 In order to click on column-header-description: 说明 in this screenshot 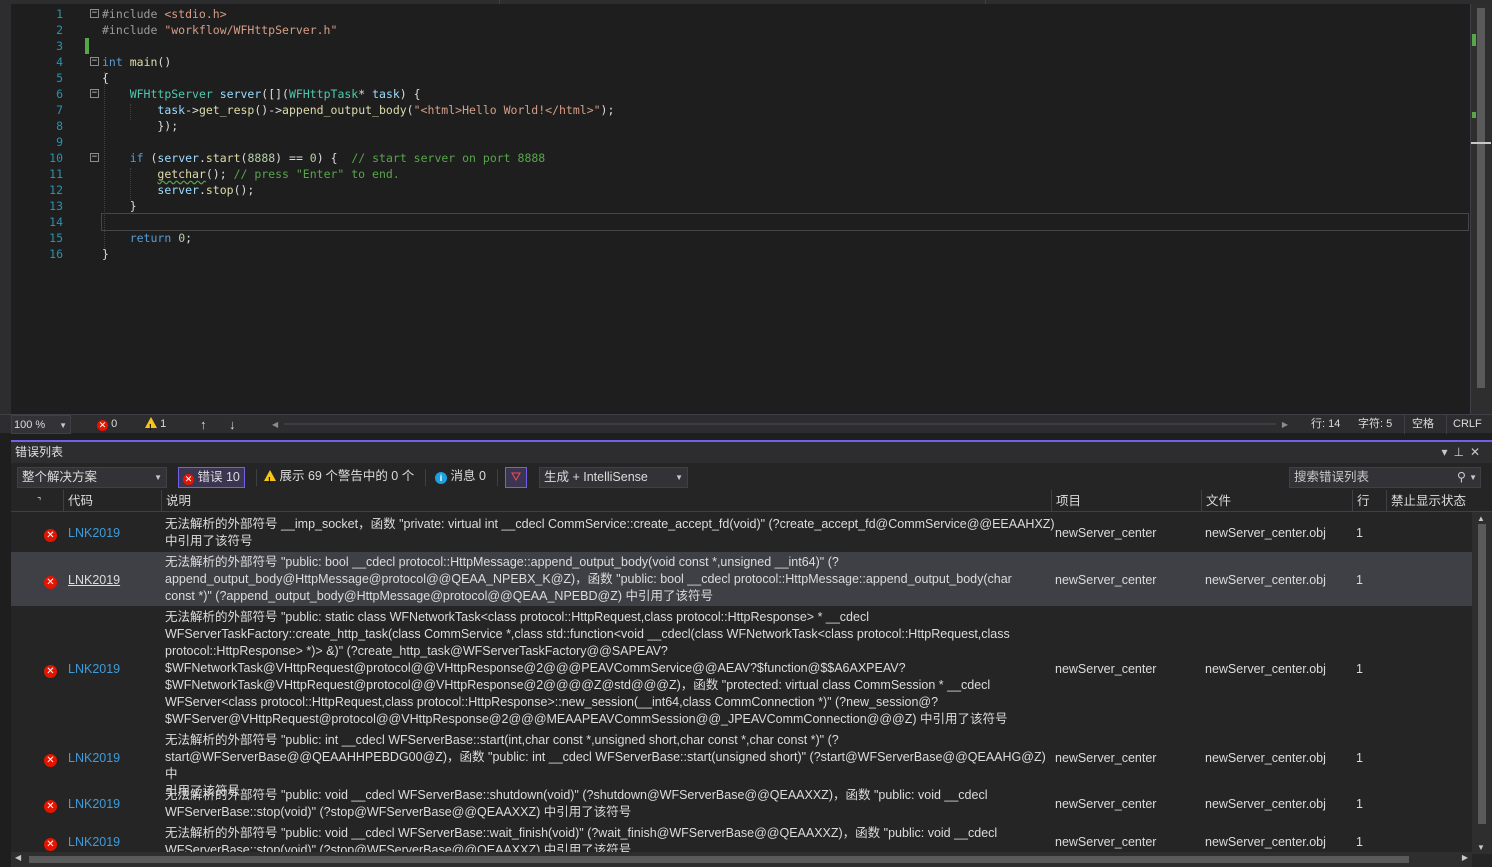, I will do `click(606, 501)`.